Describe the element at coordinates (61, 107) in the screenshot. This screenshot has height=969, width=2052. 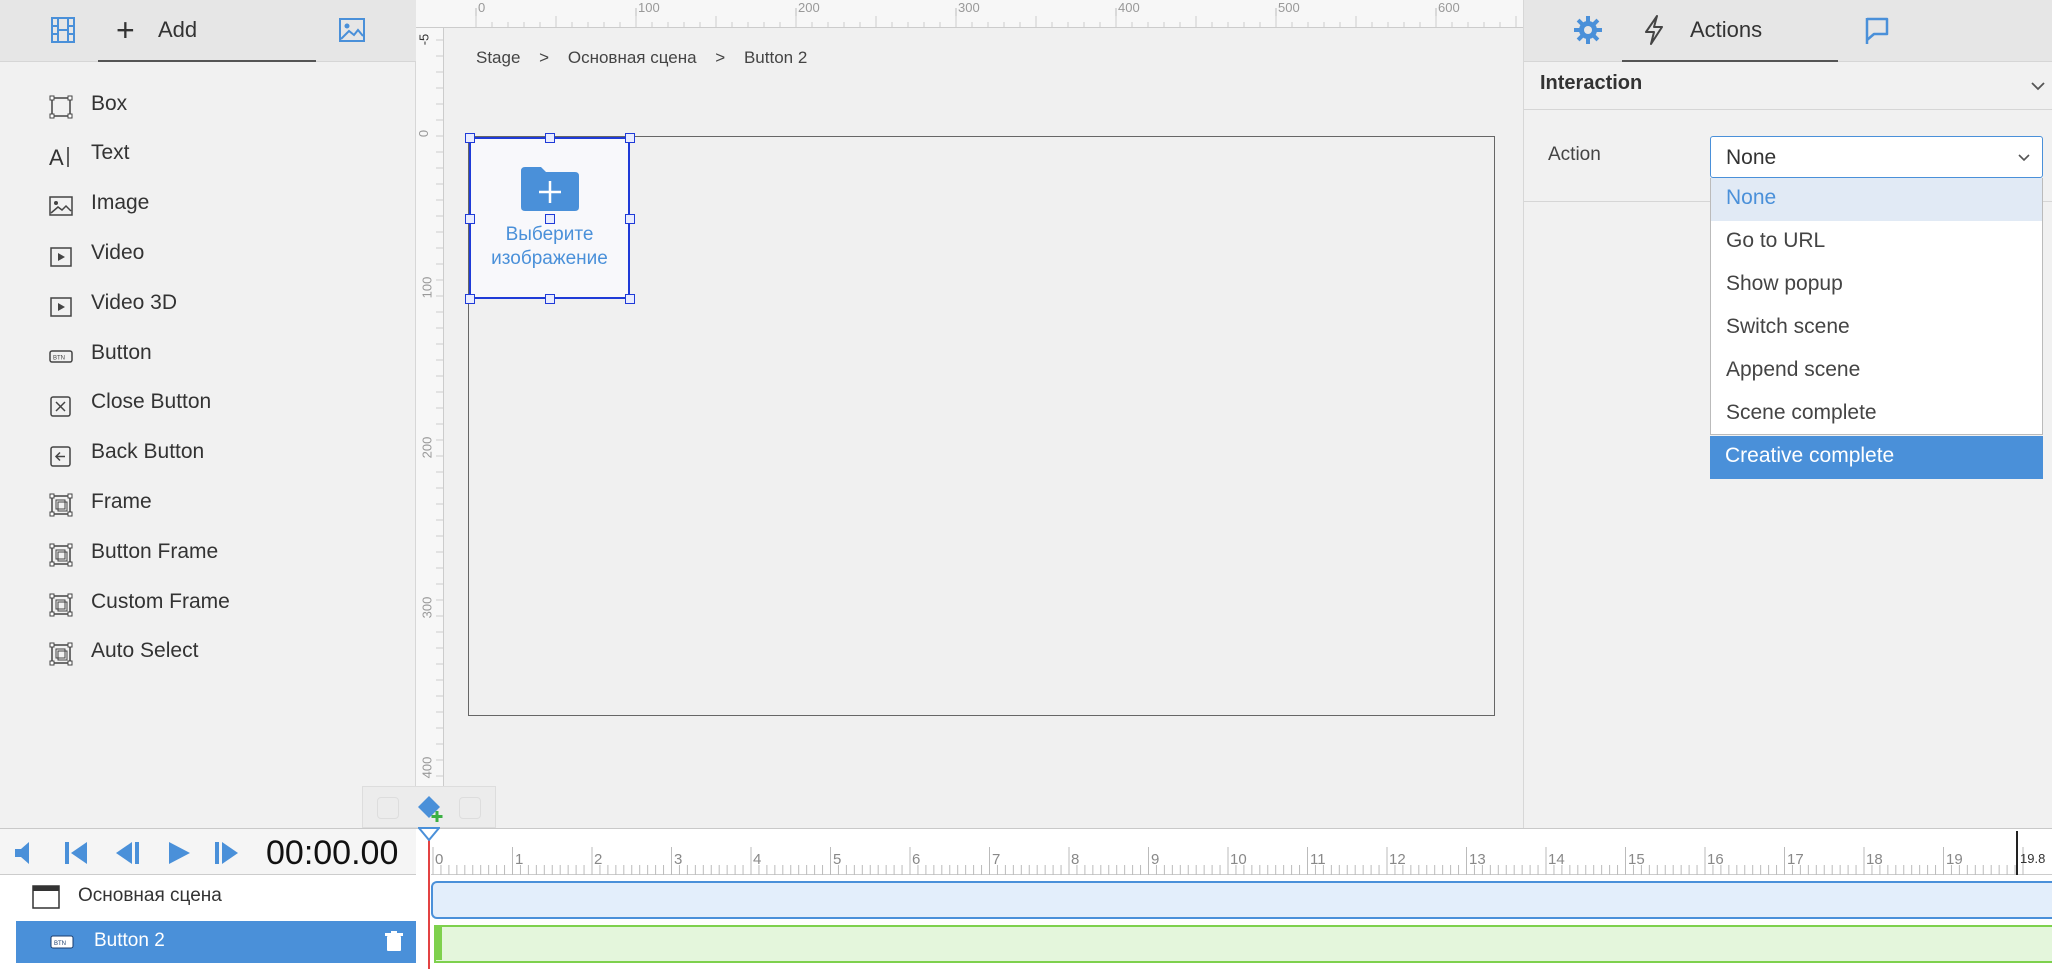
I see `box-icon` at that location.